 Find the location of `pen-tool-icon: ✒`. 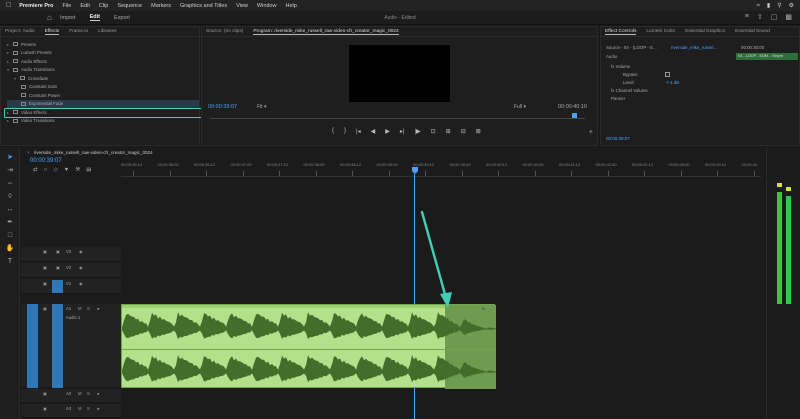

pen-tool-icon: ✒ is located at coordinates (10, 222).